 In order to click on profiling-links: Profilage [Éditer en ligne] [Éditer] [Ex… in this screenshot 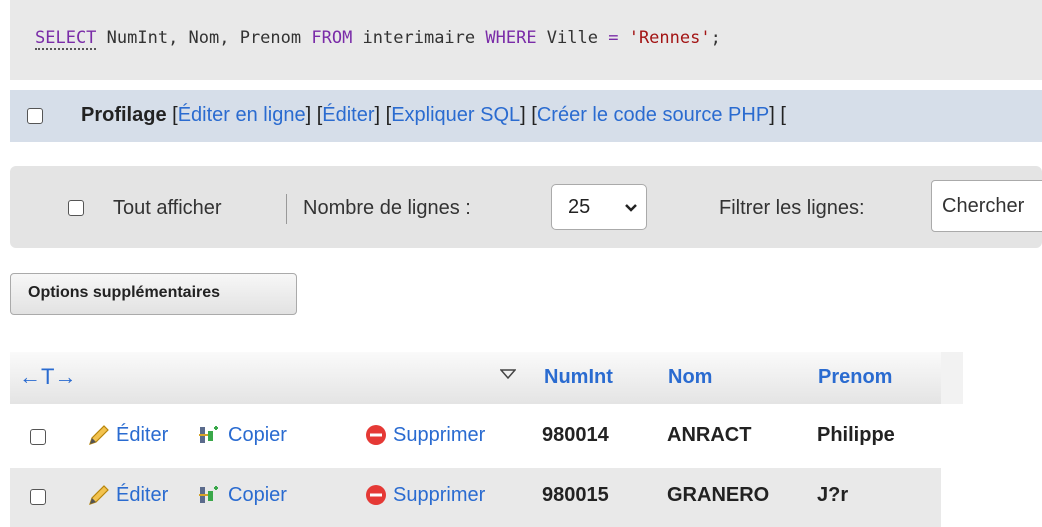, I will do `click(433, 115)`.